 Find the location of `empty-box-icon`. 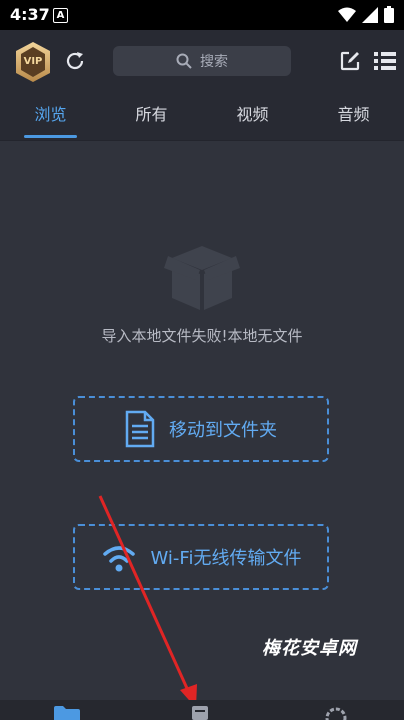

empty-box-icon is located at coordinates (202, 278).